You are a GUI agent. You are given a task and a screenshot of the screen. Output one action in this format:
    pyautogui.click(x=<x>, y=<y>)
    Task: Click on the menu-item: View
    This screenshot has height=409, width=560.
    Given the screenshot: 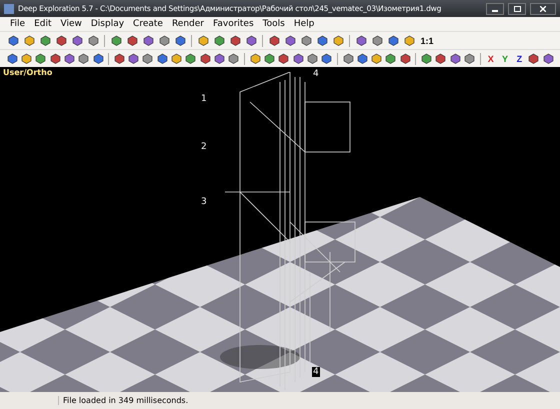 What is the action you would take?
    pyautogui.click(x=71, y=24)
    